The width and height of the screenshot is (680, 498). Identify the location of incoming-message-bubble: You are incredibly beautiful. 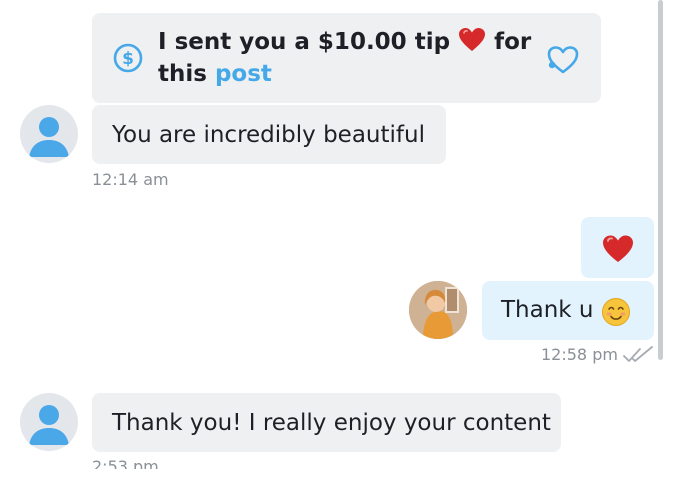
(269, 134).